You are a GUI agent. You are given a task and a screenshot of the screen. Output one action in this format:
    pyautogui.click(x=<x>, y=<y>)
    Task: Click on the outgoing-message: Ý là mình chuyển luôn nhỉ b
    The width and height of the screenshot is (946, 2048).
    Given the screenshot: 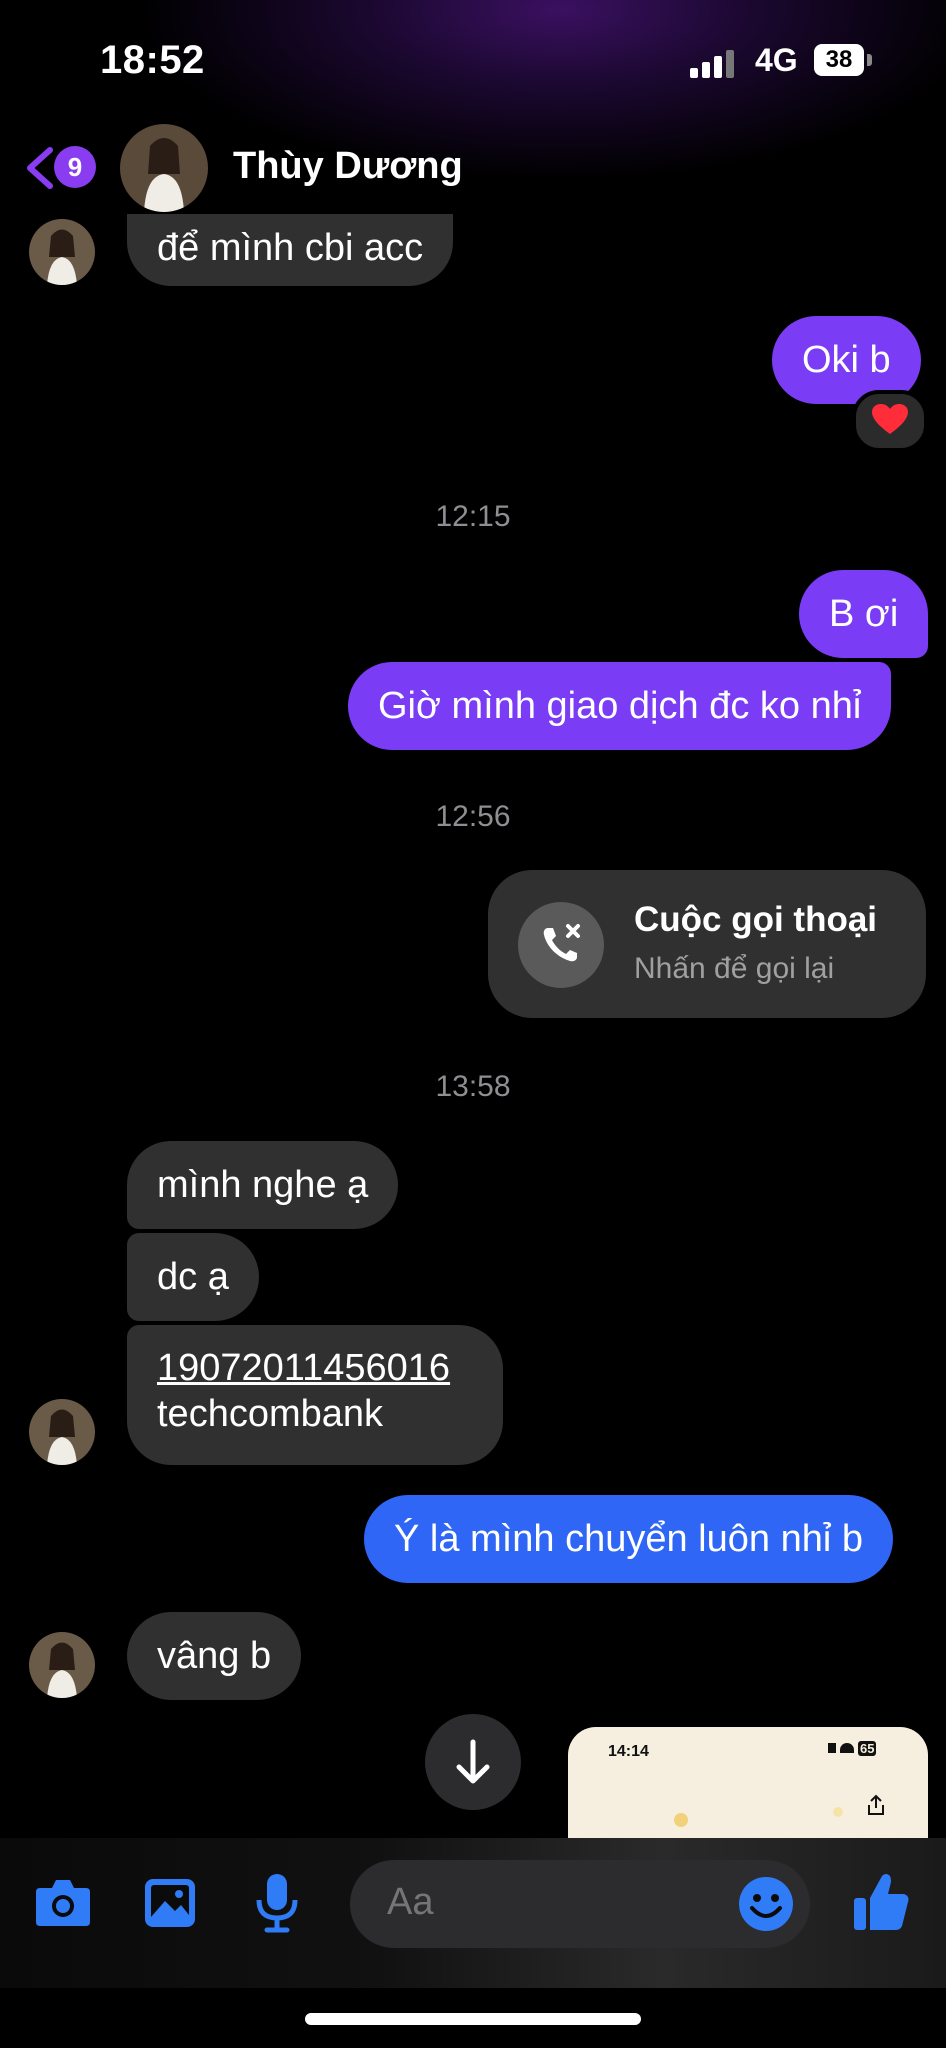 What is the action you would take?
    pyautogui.click(x=628, y=1539)
    